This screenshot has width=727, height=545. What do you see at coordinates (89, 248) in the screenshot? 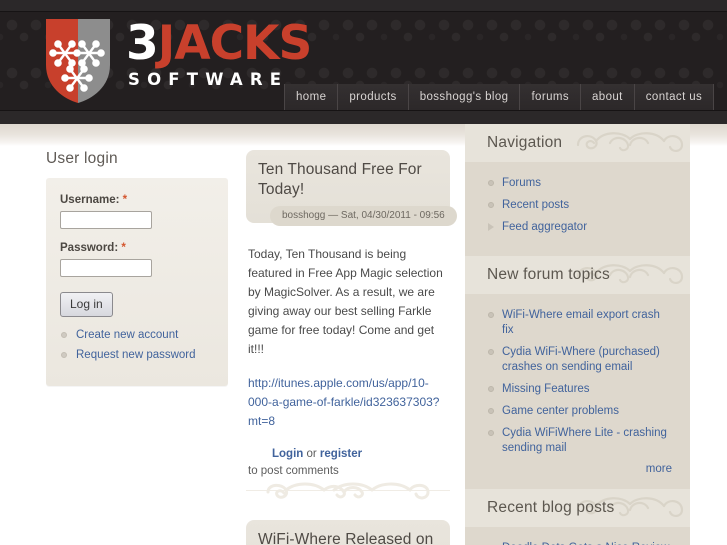
I see `password-label-text: Password:` at bounding box center [89, 248].